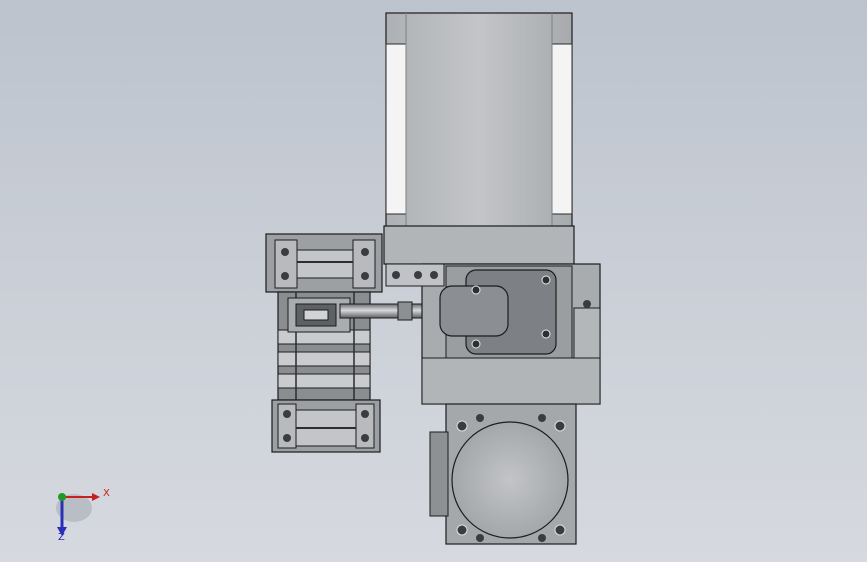  I want to click on x-axis-label: X, so click(106, 493).